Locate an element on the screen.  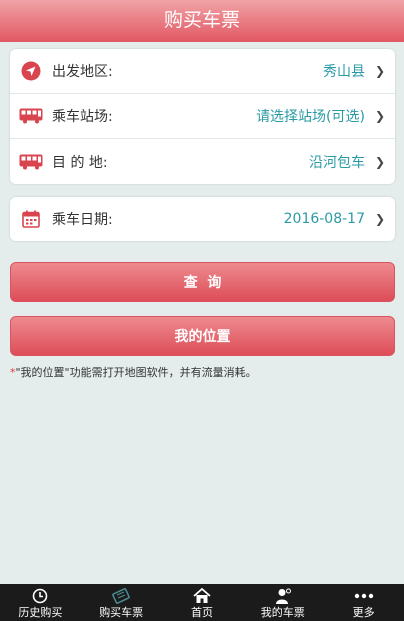
tab-history: 历史购买 is located at coordinates (40, 602).